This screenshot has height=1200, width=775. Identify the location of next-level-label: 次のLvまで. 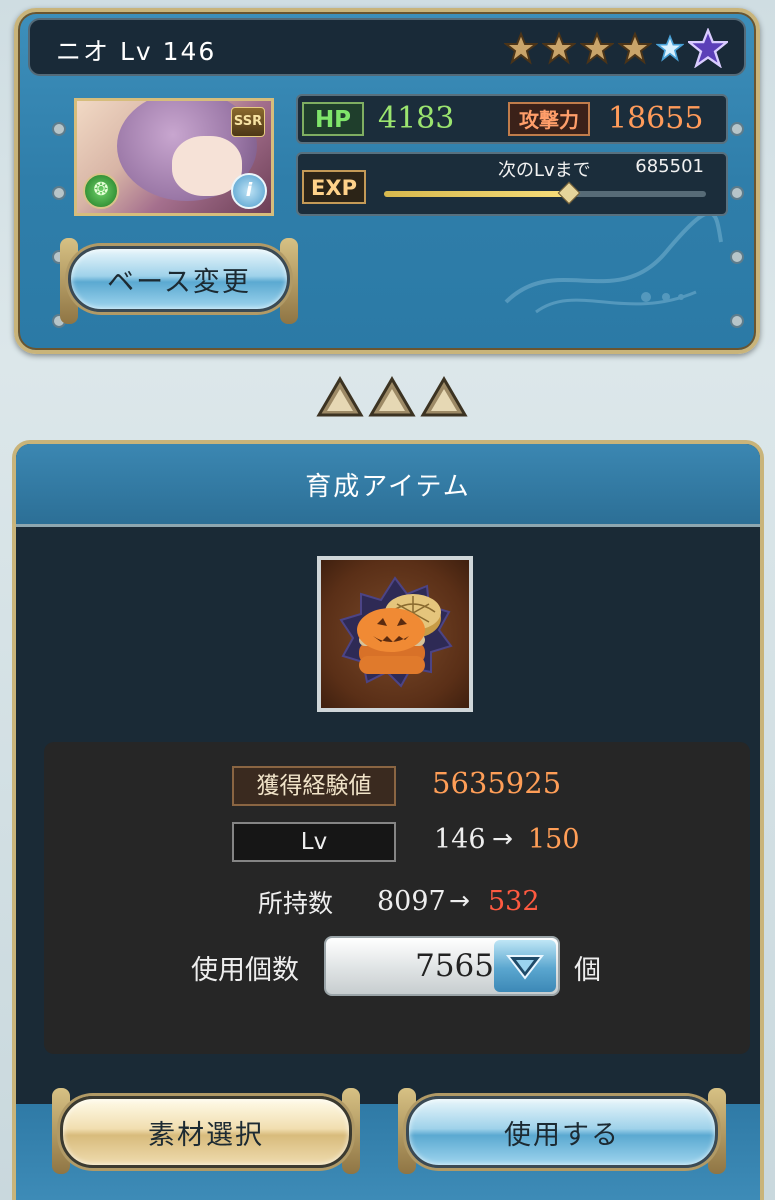
(544, 170).